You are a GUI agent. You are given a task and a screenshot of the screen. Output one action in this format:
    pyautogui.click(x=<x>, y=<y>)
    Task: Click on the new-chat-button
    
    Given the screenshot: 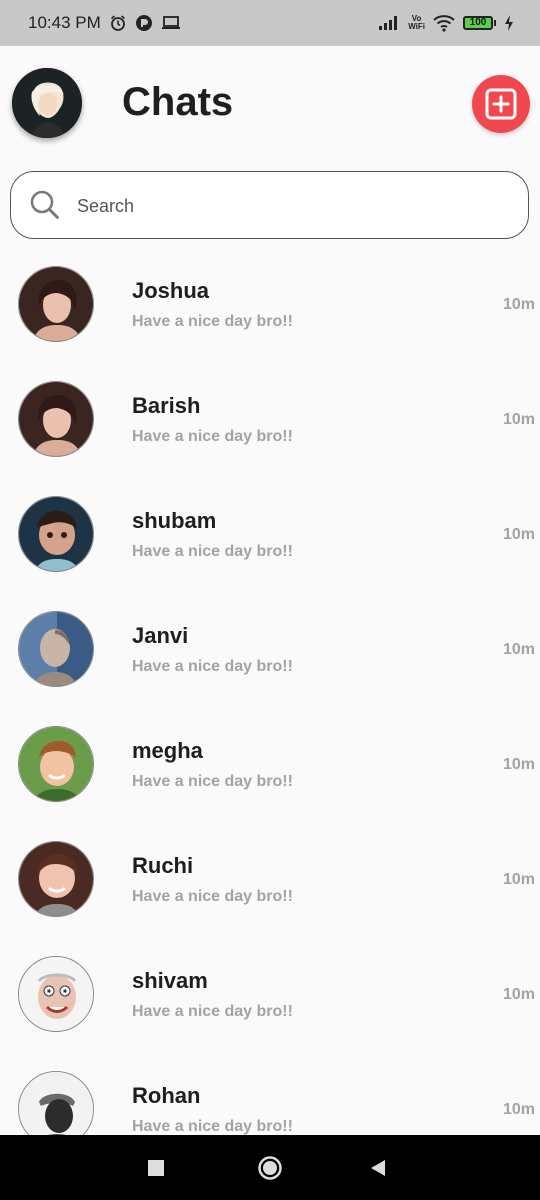 What is the action you would take?
    pyautogui.click(x=501, y=104)
    